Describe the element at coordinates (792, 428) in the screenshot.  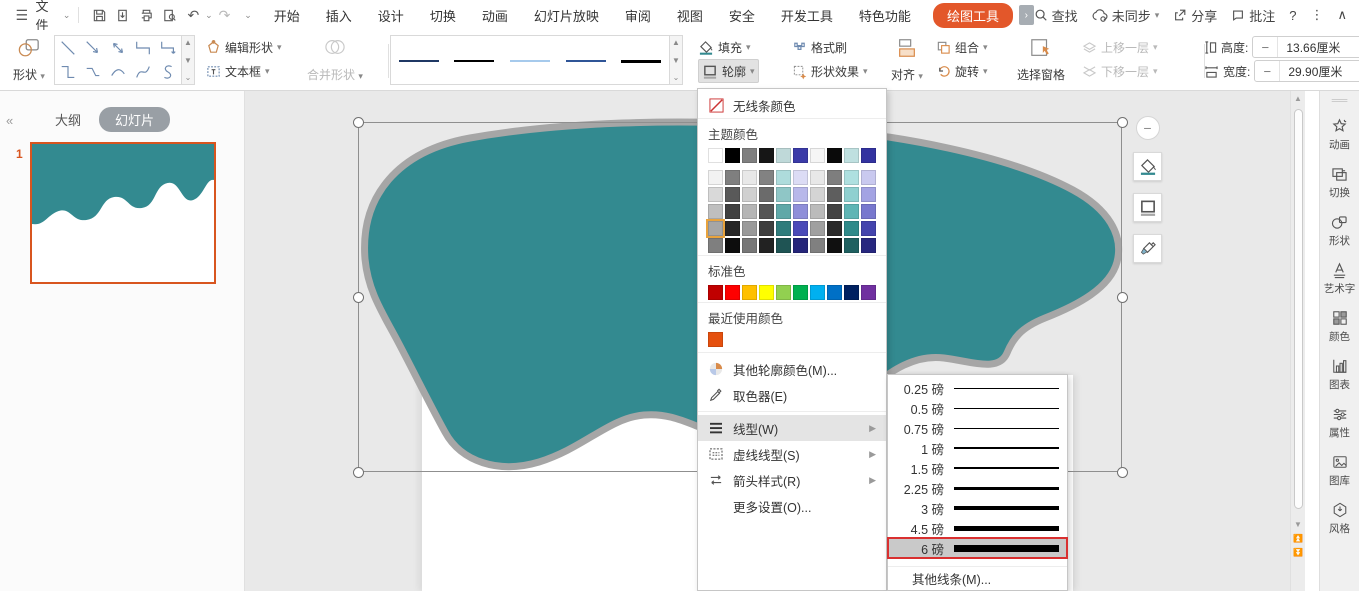
I see `line-style-item: 线型(W) ▶` at that location.